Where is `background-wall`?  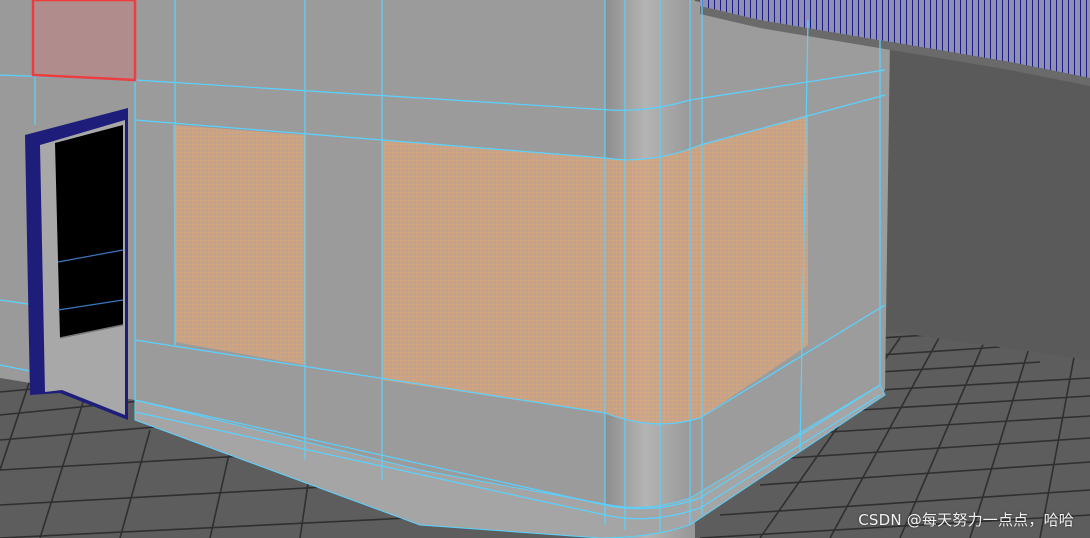
background-wall is located at coordinates (985, 200).